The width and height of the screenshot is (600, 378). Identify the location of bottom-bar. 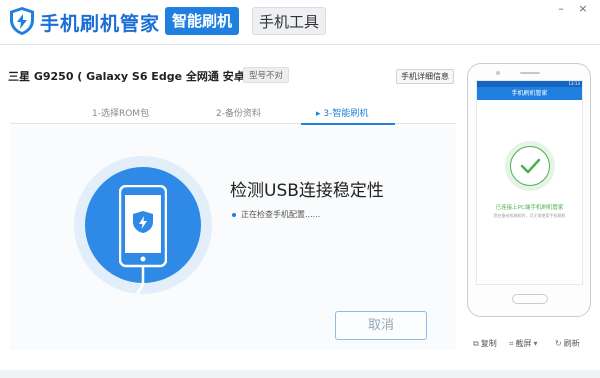
(300, 374).